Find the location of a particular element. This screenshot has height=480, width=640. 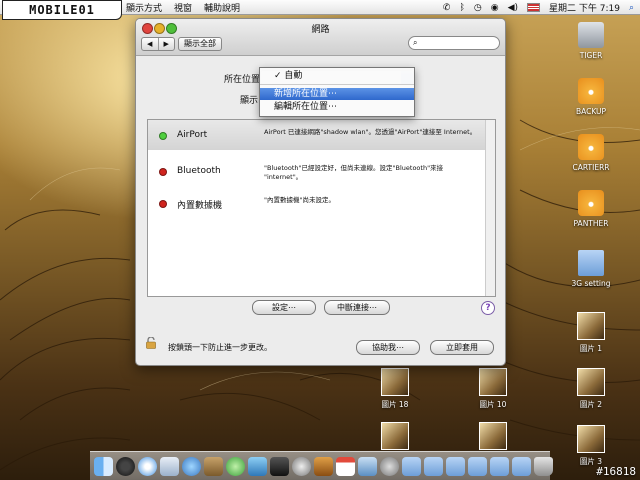

menu-window: 視窗 is located at coordinates (183, 7).